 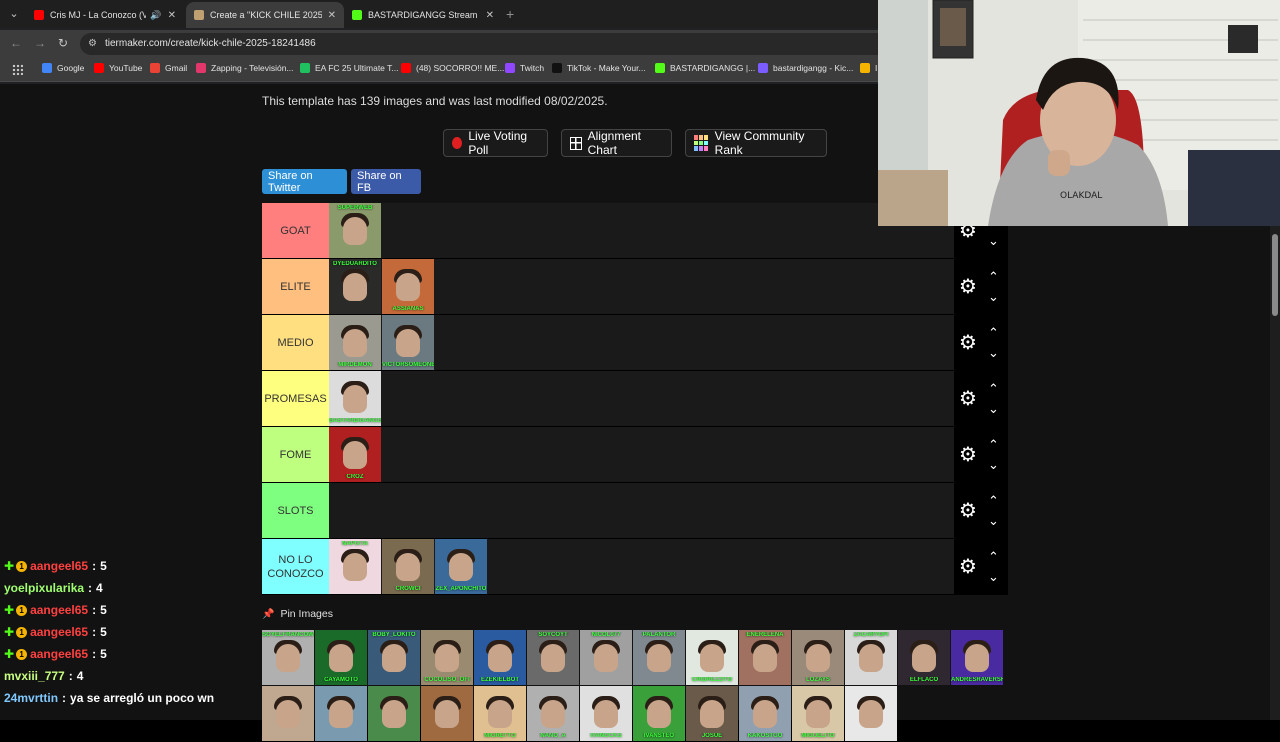 I want to click on tier-image: ASSIANAS, so click(x=408, y=286).